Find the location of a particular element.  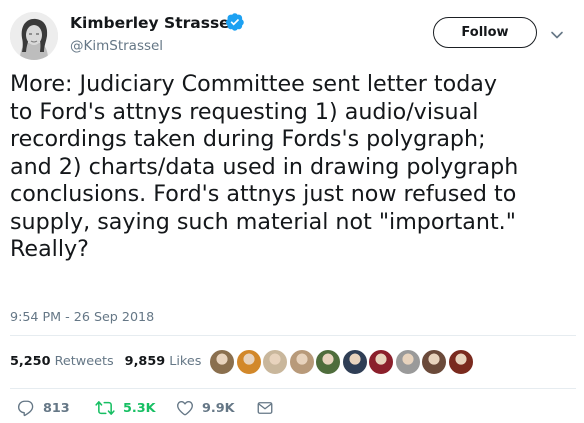

author-handle: @KimStrassel is located at coordinates (116, 46).